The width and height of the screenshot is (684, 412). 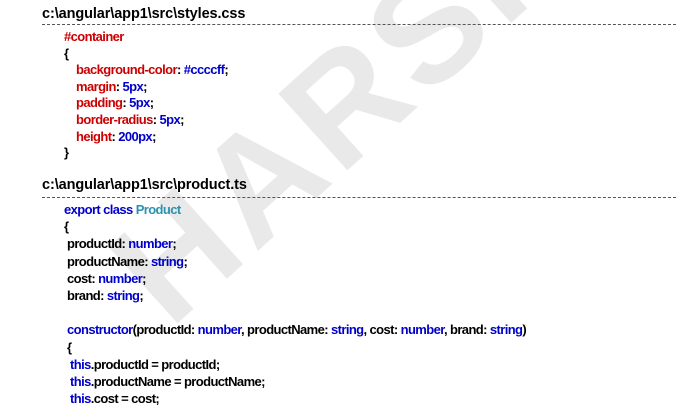 I want to click on code-line: this.cost = cost;, so click(x=112, y=399).